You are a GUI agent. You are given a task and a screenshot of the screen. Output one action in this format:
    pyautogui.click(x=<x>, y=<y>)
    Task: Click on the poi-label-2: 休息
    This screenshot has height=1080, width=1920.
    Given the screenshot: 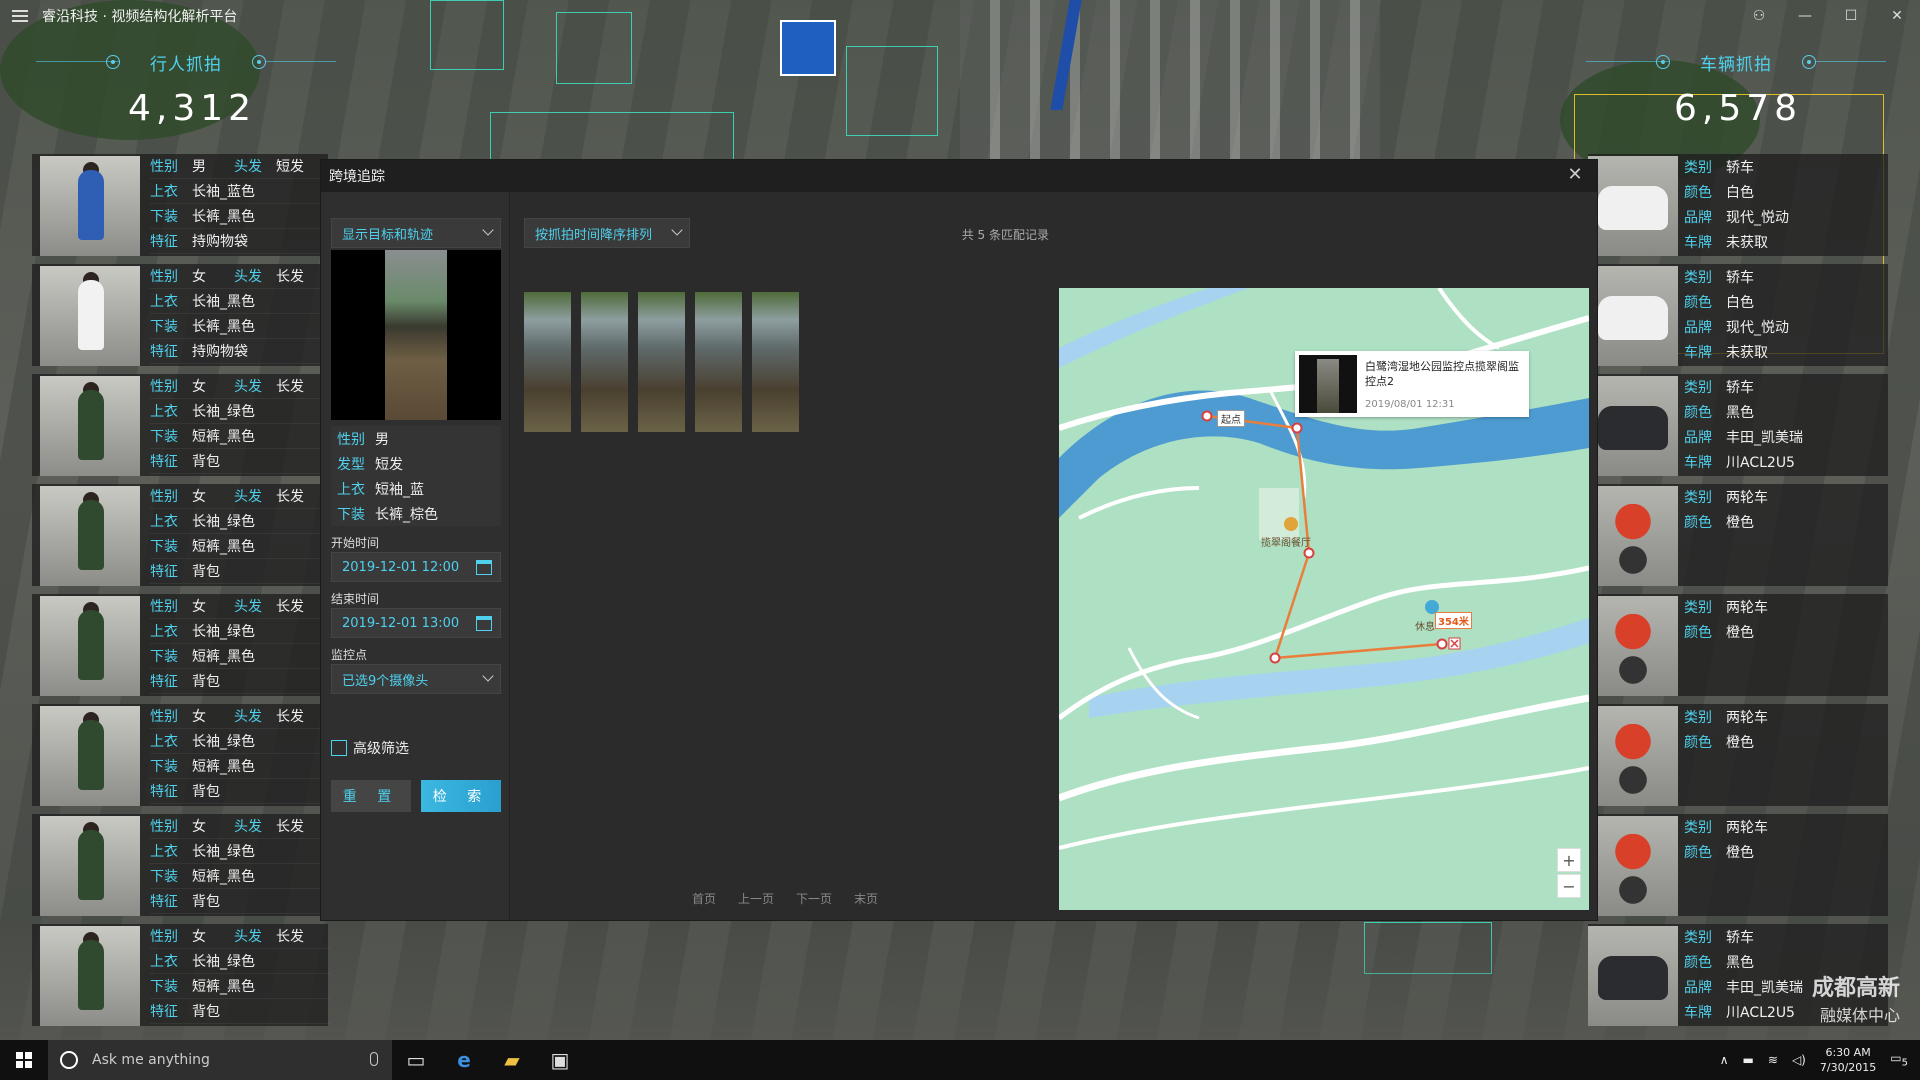 What is the action you would take?
    pyautogui.click(x=1425, y=627)
    